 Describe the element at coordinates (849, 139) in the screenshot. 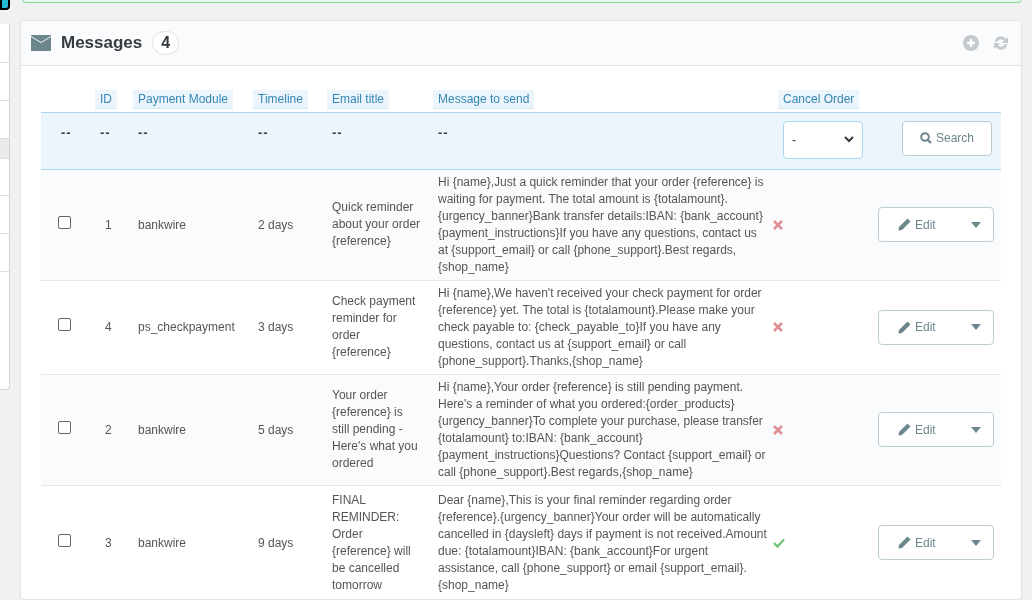

I see `chevron-icon` at that location.